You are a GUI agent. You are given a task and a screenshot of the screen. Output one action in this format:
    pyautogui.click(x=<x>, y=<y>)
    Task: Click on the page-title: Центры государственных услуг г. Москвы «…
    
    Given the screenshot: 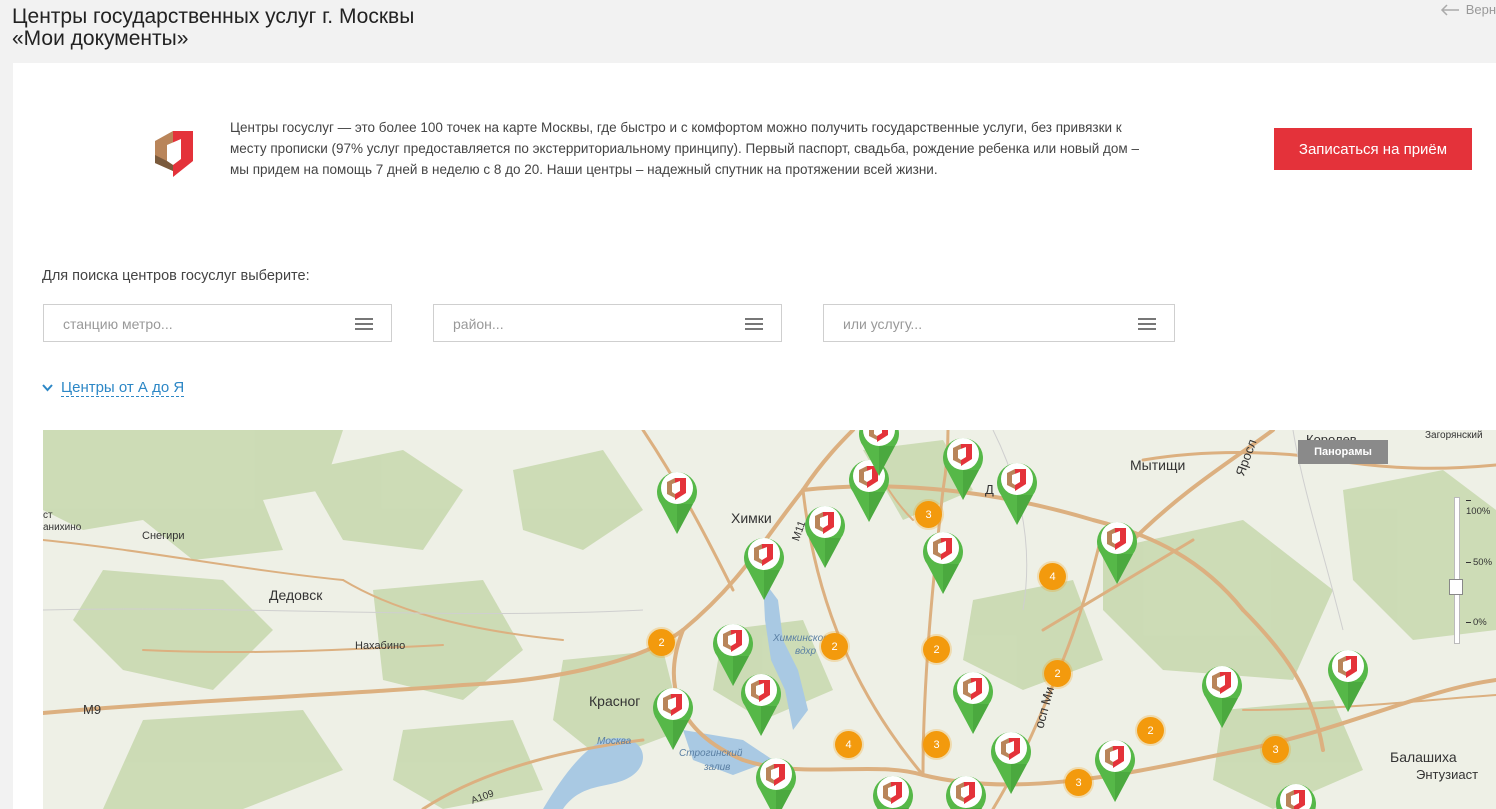 What is the action you would take?
    pyautogui.click(x=213, y=28)
    